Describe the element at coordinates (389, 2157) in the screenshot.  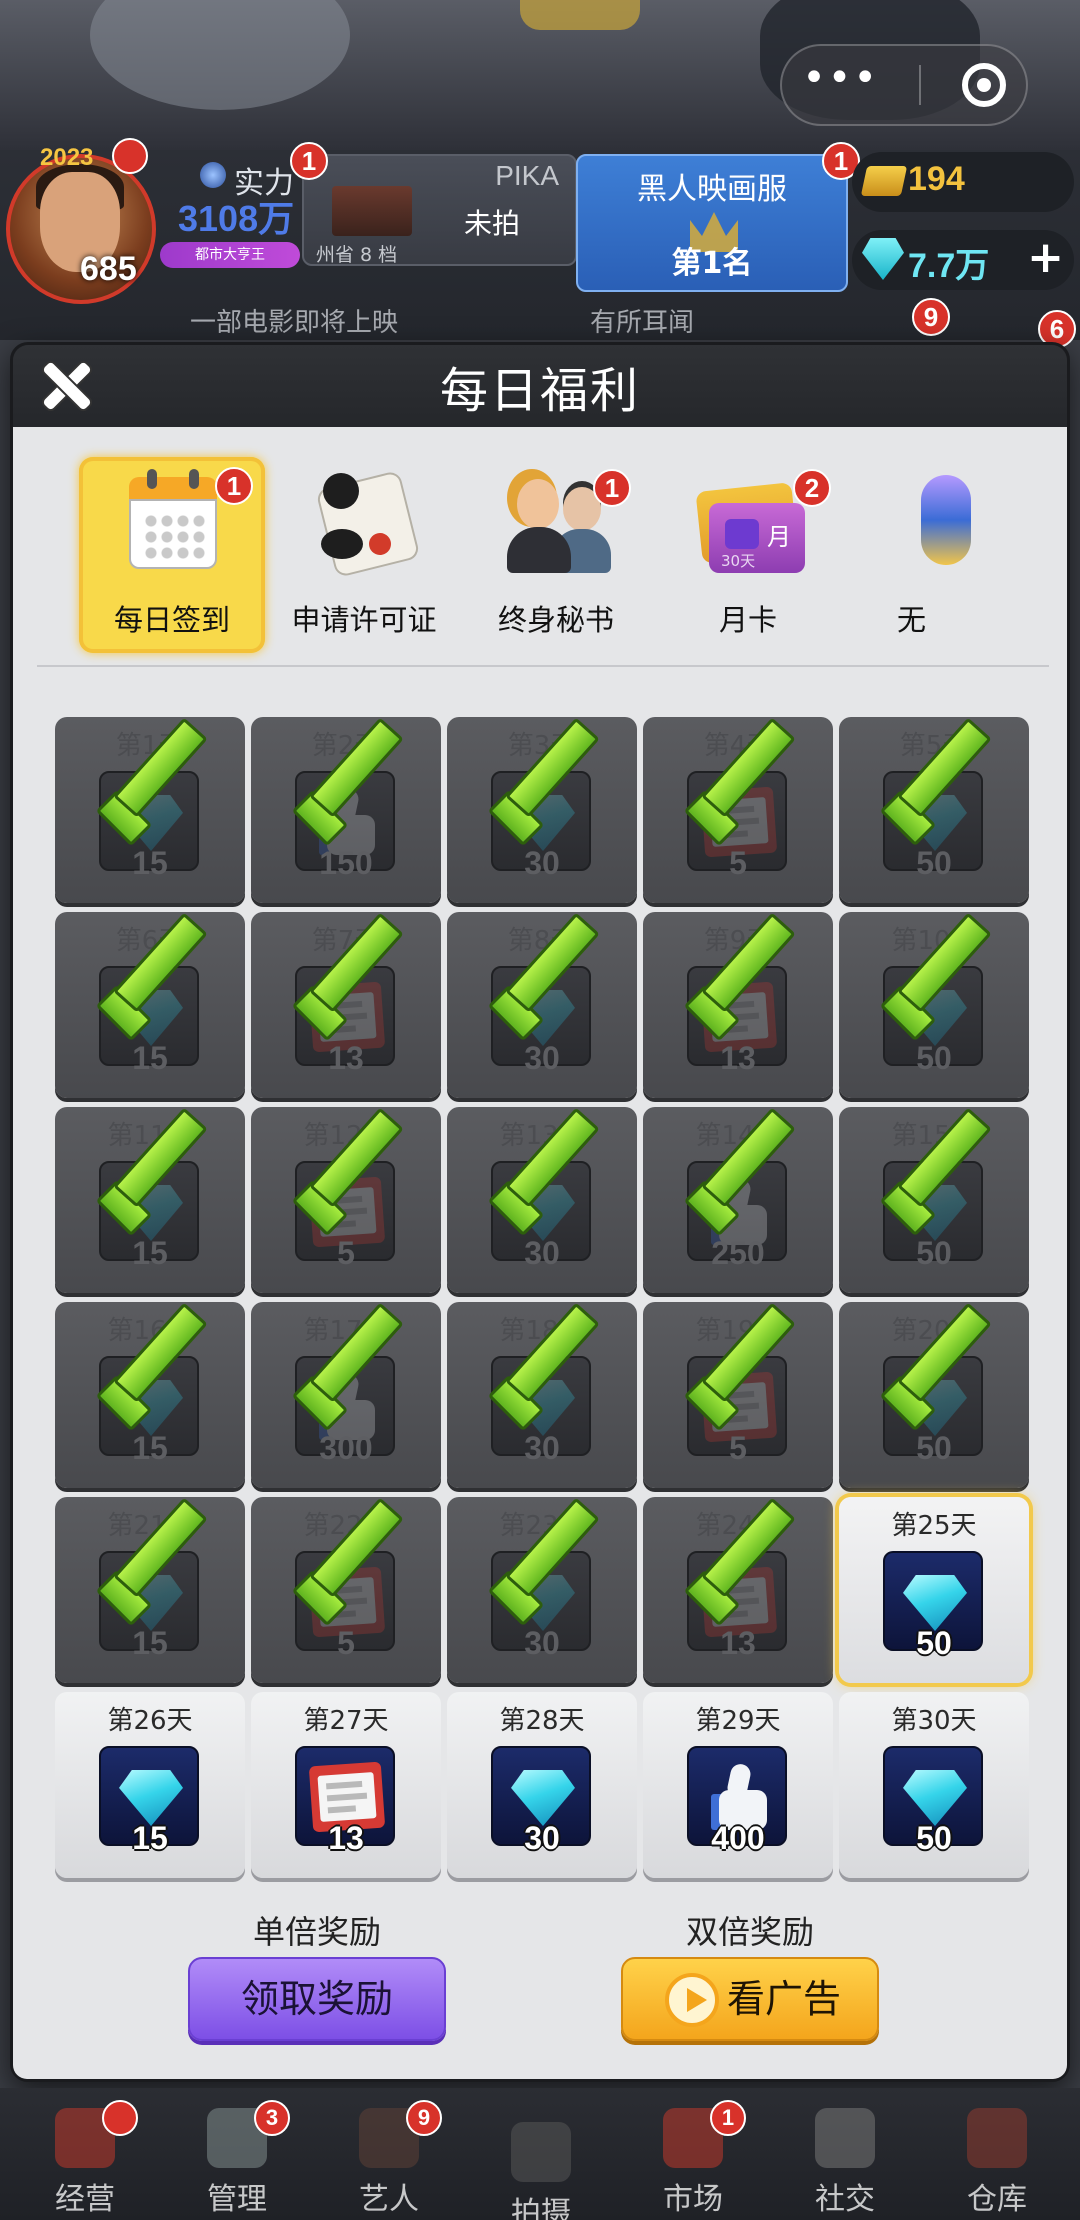
I see `nav-item: 艺人 9` at that location.